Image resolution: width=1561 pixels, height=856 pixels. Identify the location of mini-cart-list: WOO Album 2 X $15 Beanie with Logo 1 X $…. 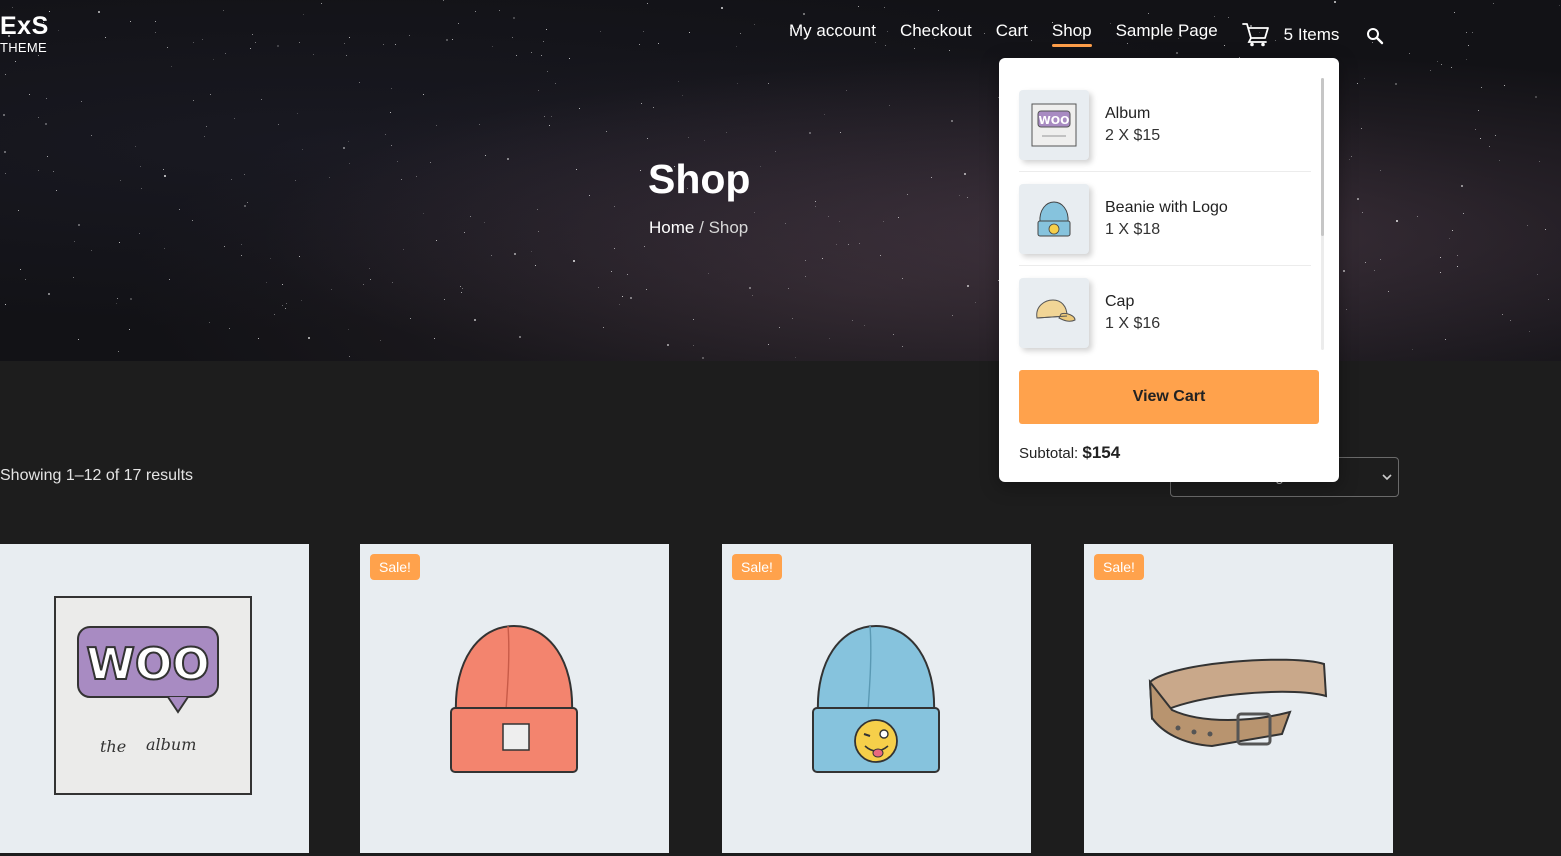
(1165, 219).